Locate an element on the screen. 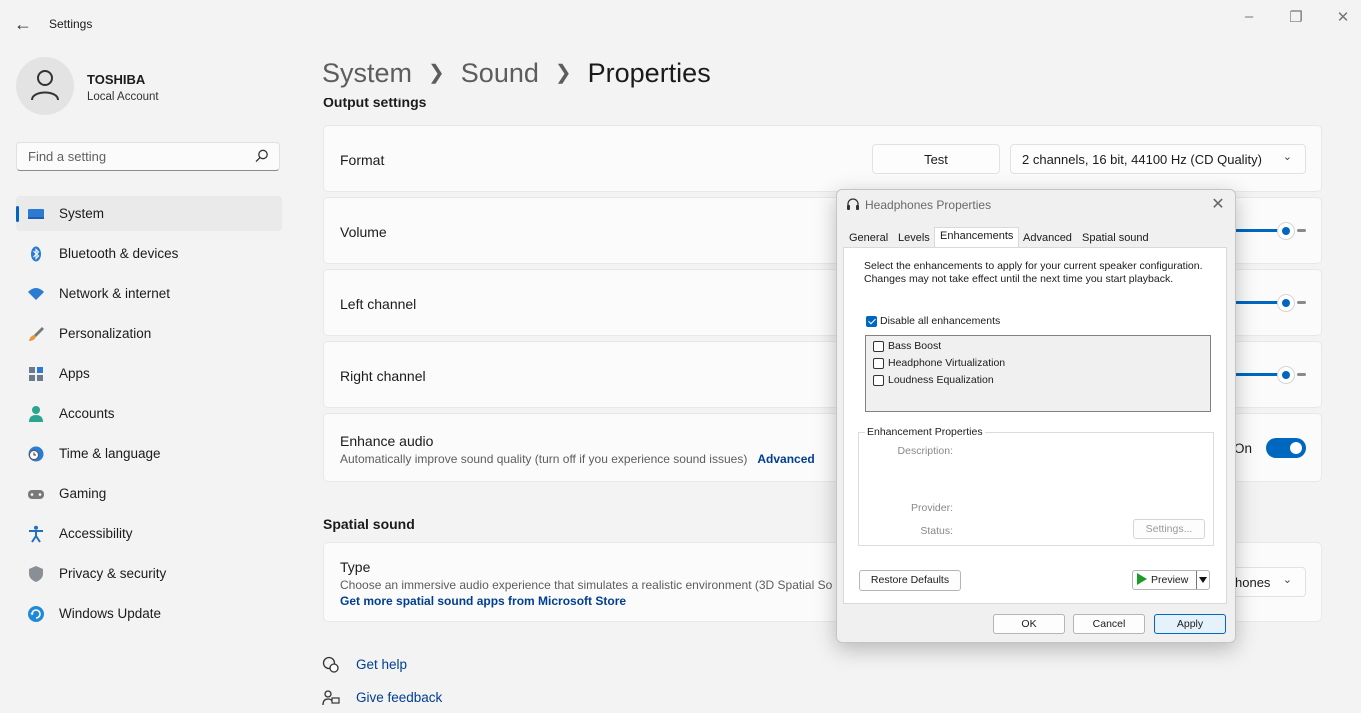 Image resolution: width=1361 pixels, height=713 pixels. maximize-icon: ❐ is located at coordinates (1296, 17).